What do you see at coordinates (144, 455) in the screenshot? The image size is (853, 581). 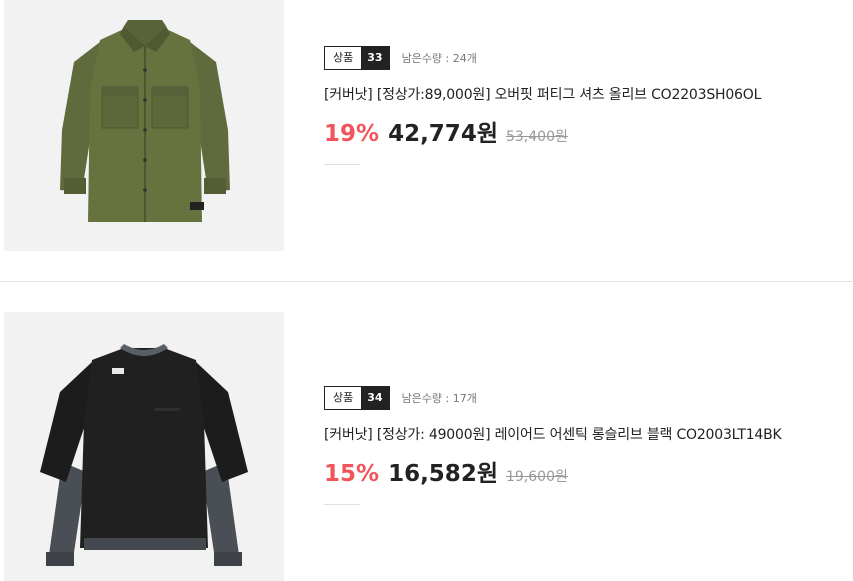 I see `black-longsleeve-illustration` at bounding box center [144, 455].